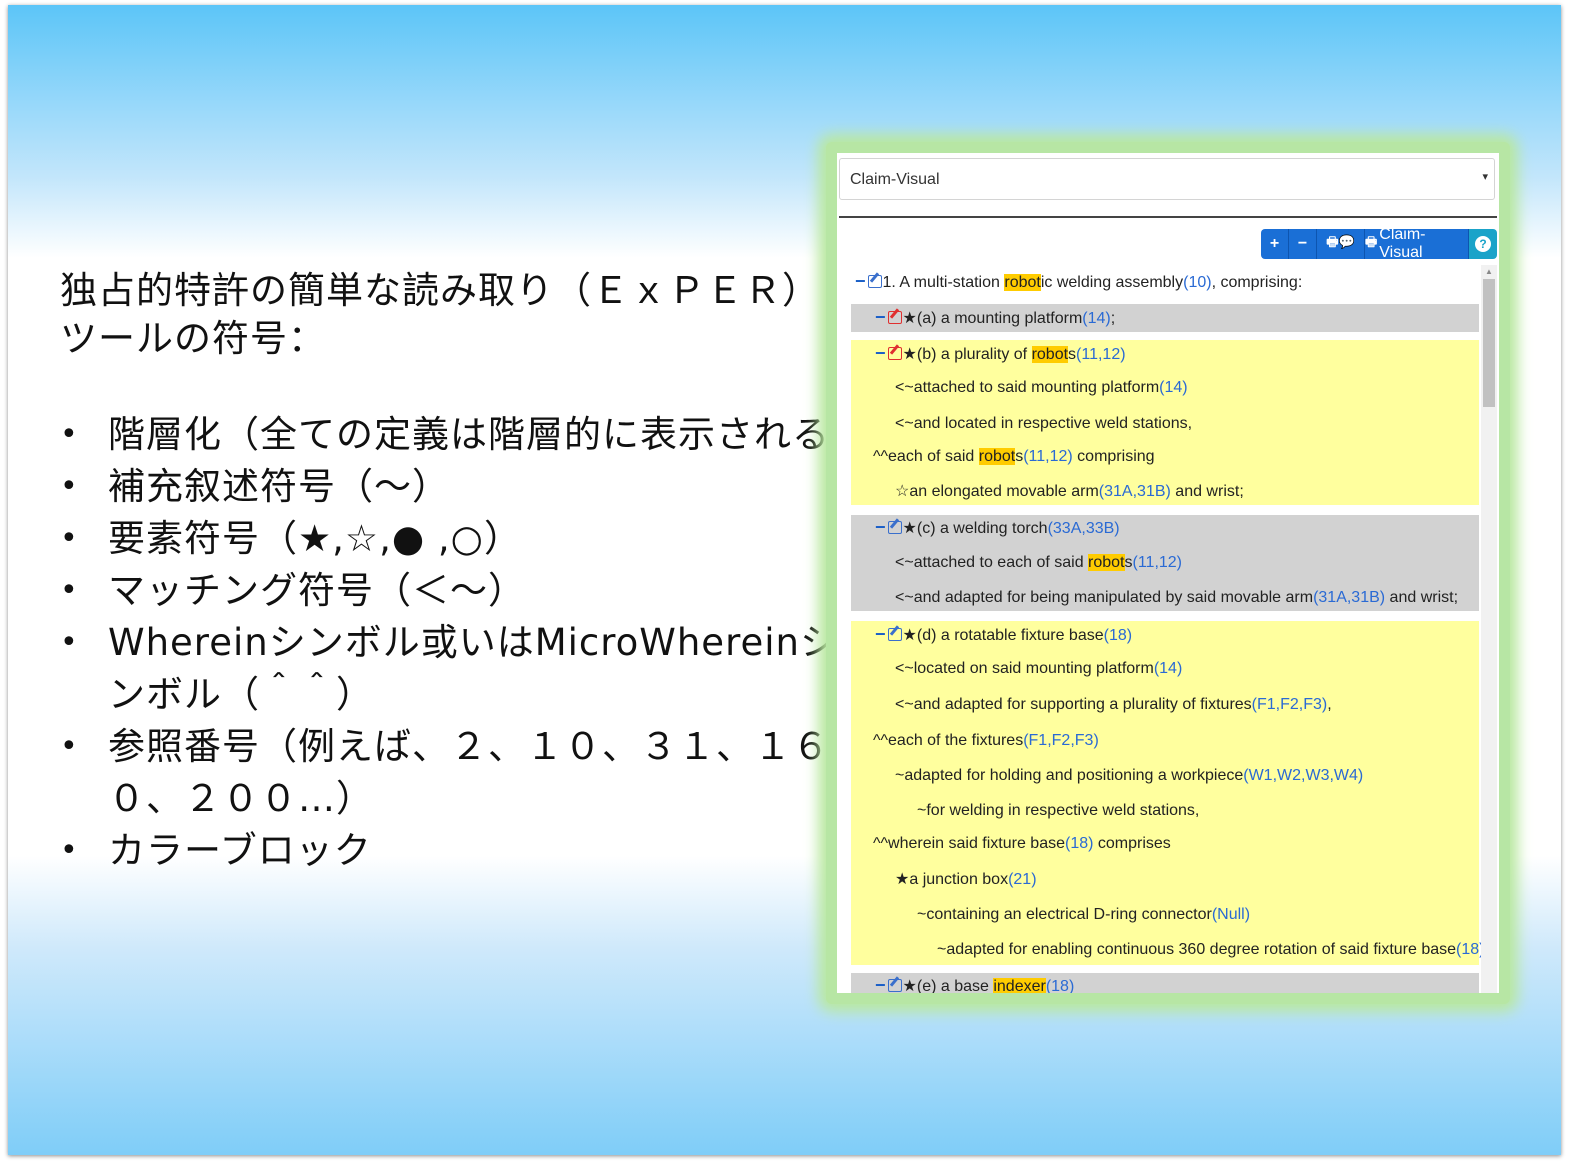 The image size is (1573, 1167). What do you see at coordinates (1022, 879) in the screenshot?
I see `reference-number: (21)` at bounding box center [1022, 879].